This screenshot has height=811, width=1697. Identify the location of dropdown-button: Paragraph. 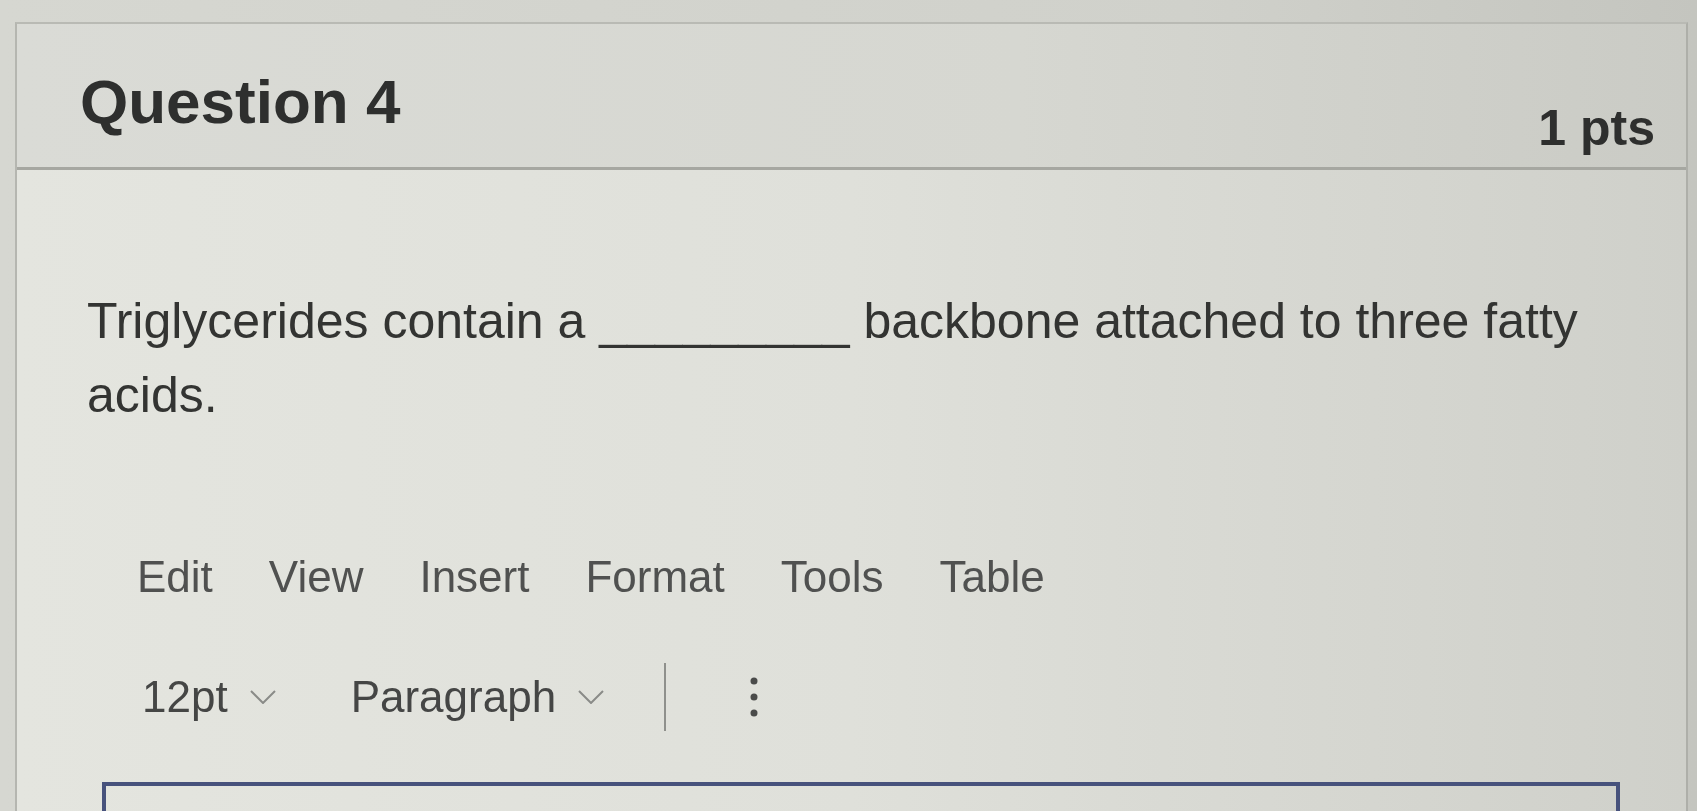
(477, 697).